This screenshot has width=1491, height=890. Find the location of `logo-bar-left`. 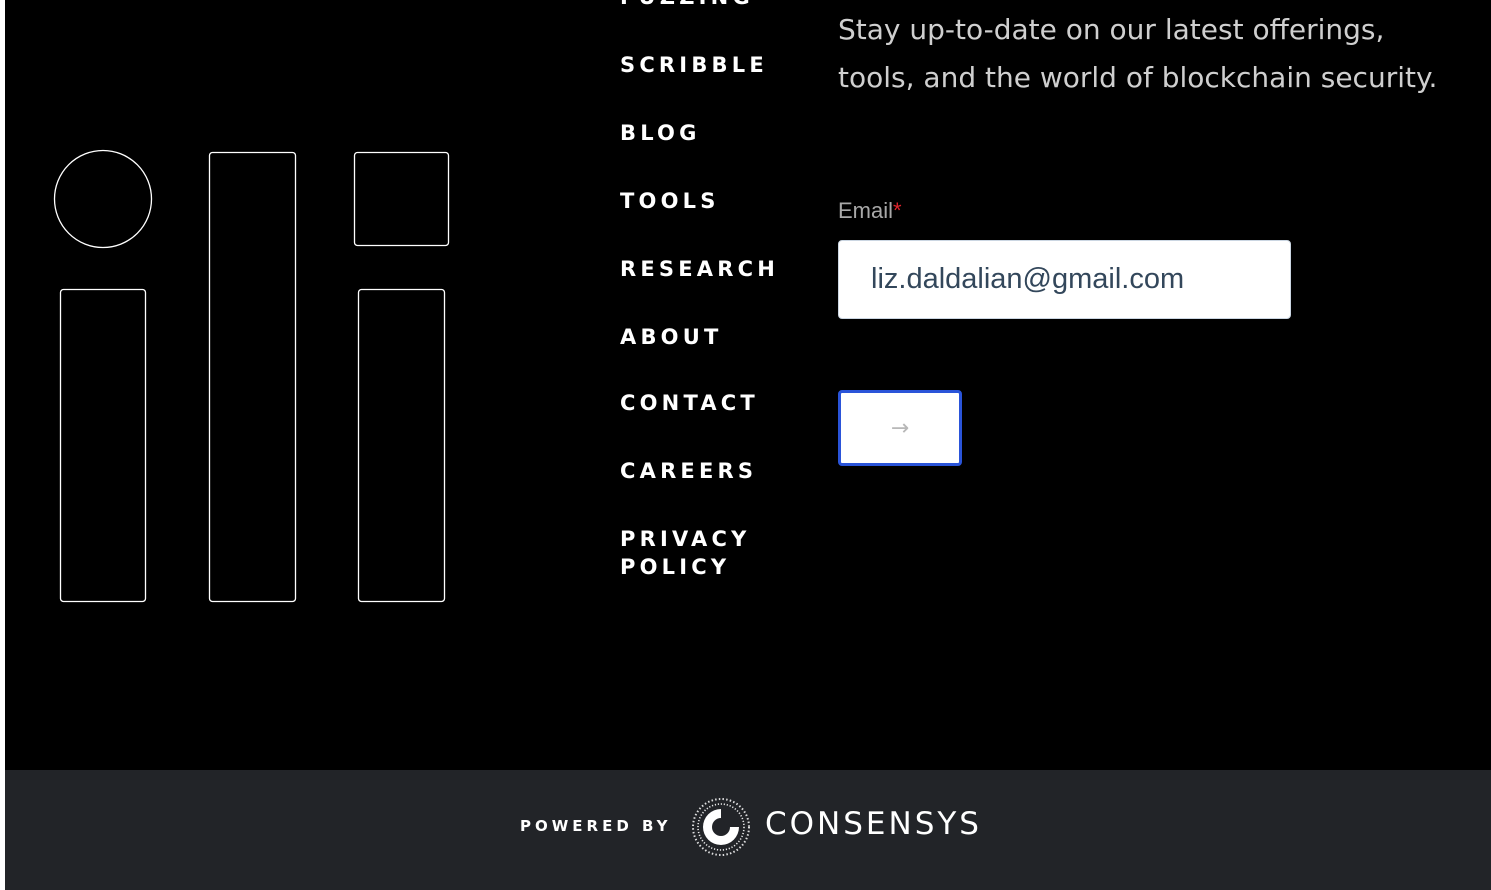

logo-bar-left is located at coordinates (103, 445).